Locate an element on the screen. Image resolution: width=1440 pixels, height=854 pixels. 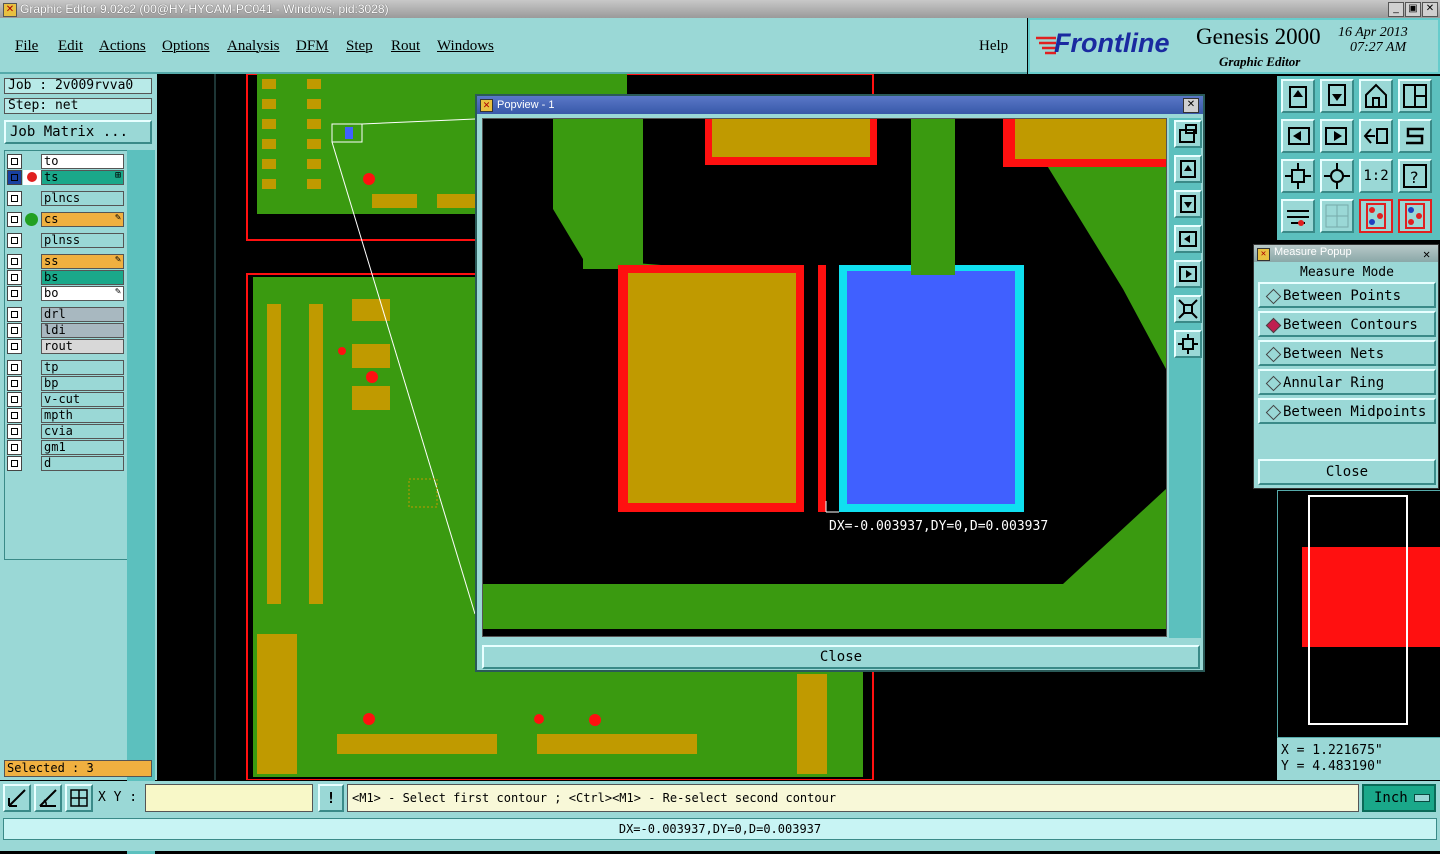
layer-row-d: d is located at coordinates (65, 463).